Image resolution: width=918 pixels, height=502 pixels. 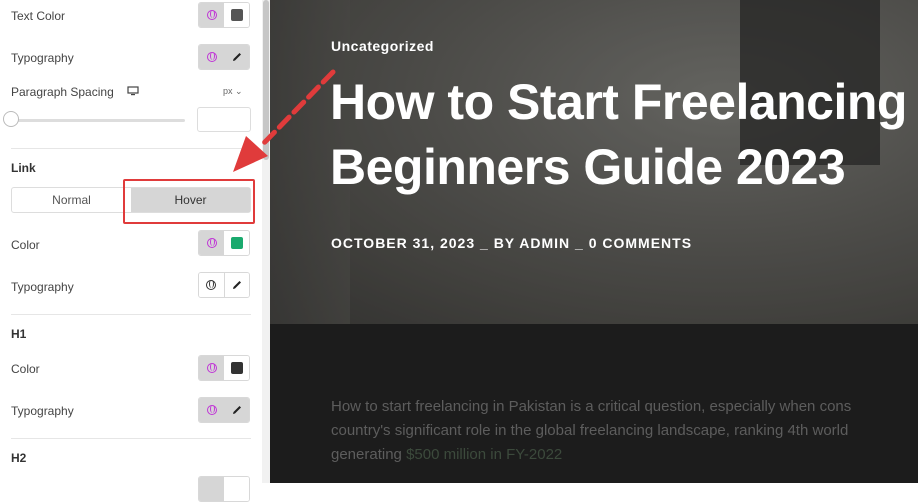 What do you see at coordinates (233, 91) in the screenshot?
I see `unit-select: px ⌄` at bounding box center [233, 91].